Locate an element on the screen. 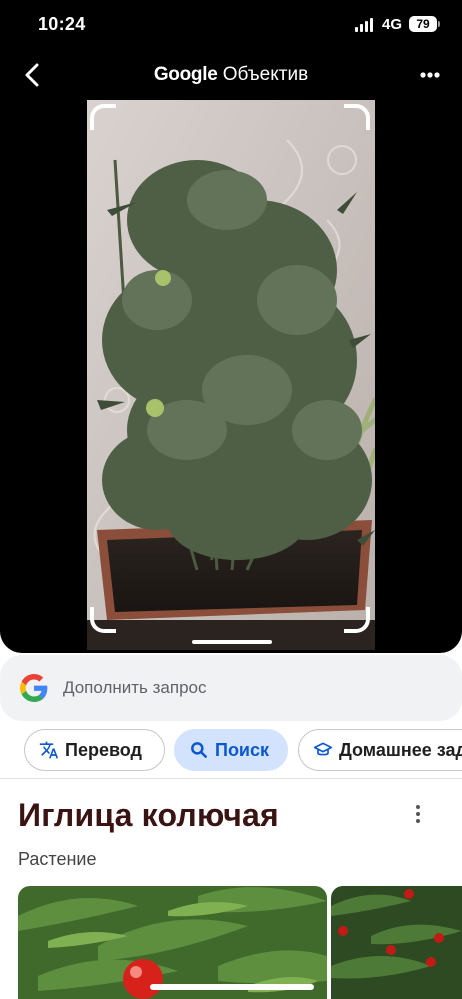 The height and width of the screenshot is (999, 462). home-indicator is located at coordinates (232, 987).